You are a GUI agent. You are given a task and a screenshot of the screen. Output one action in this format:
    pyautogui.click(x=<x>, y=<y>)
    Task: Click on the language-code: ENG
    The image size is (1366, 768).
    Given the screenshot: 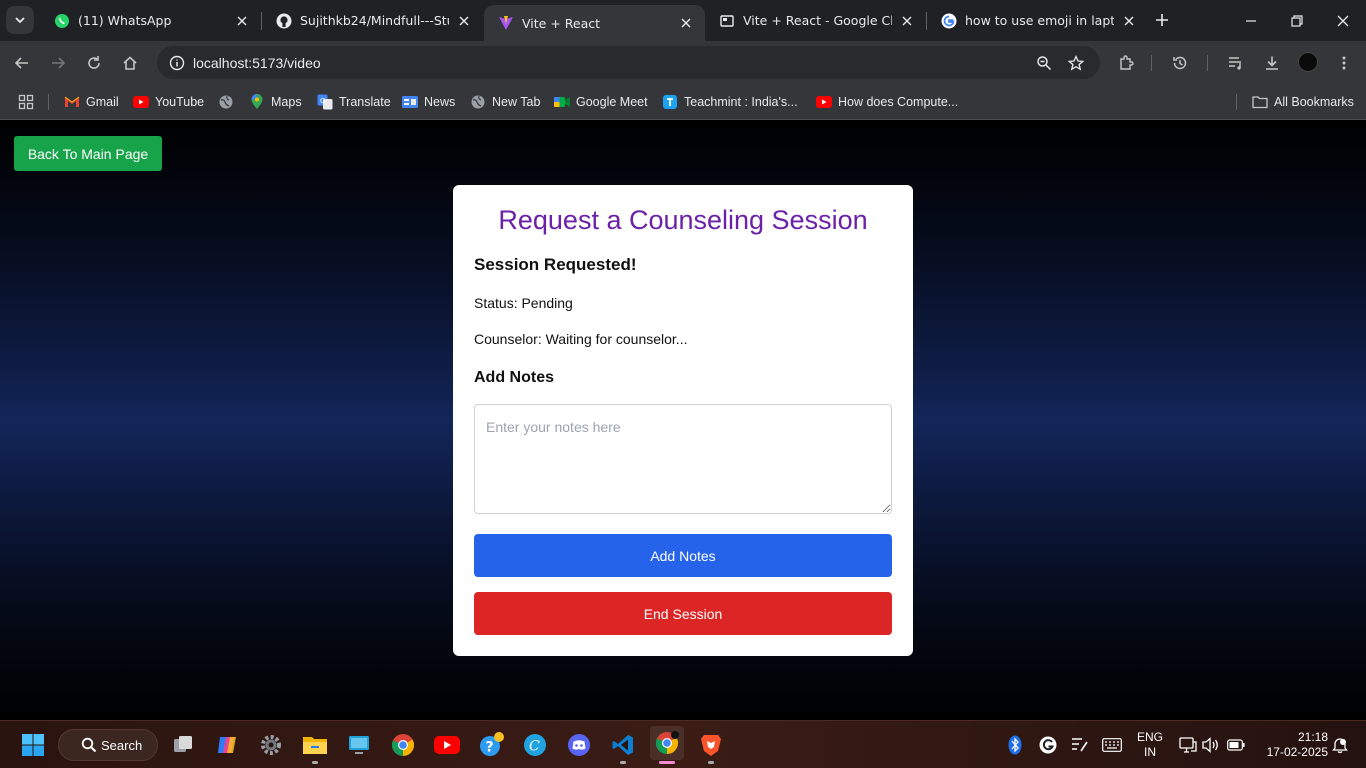 What is the action you would take?
    pyautogui.click(x=1149, y=737)
    